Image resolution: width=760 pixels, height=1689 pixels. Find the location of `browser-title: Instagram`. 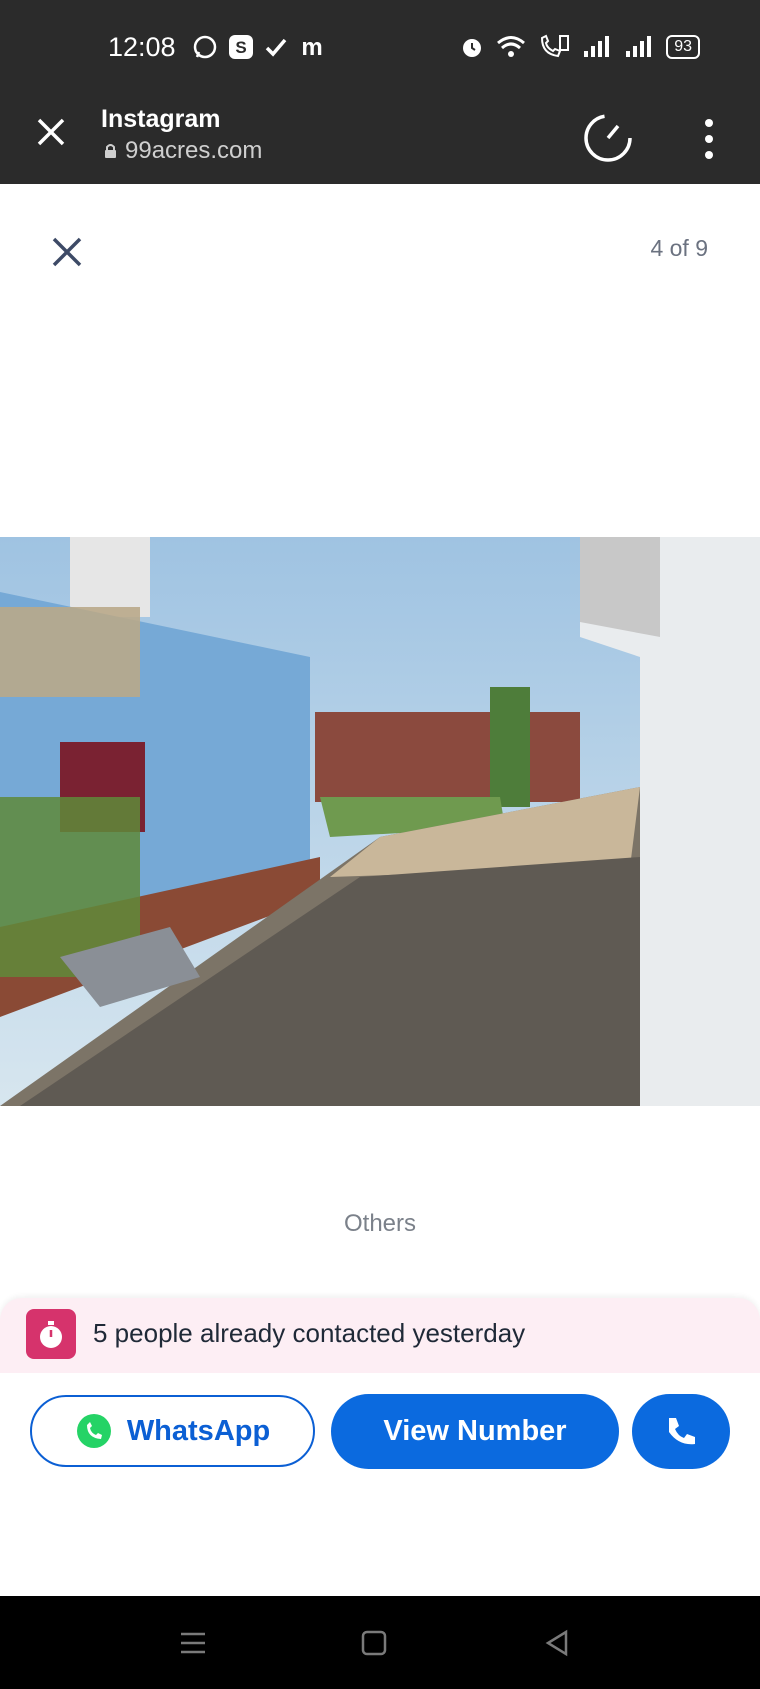

browser-title: Instagram is located at coordinates (161, 119).